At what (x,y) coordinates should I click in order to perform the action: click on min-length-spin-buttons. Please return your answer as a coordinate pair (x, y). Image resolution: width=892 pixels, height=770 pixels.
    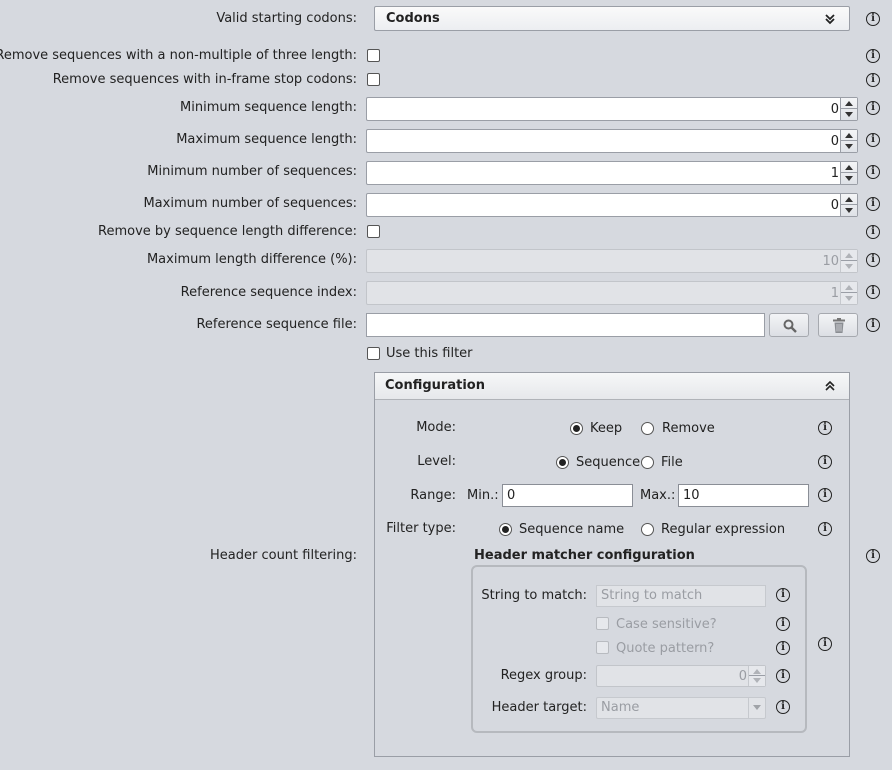
    Looking at the image, I should click on (848, 109).